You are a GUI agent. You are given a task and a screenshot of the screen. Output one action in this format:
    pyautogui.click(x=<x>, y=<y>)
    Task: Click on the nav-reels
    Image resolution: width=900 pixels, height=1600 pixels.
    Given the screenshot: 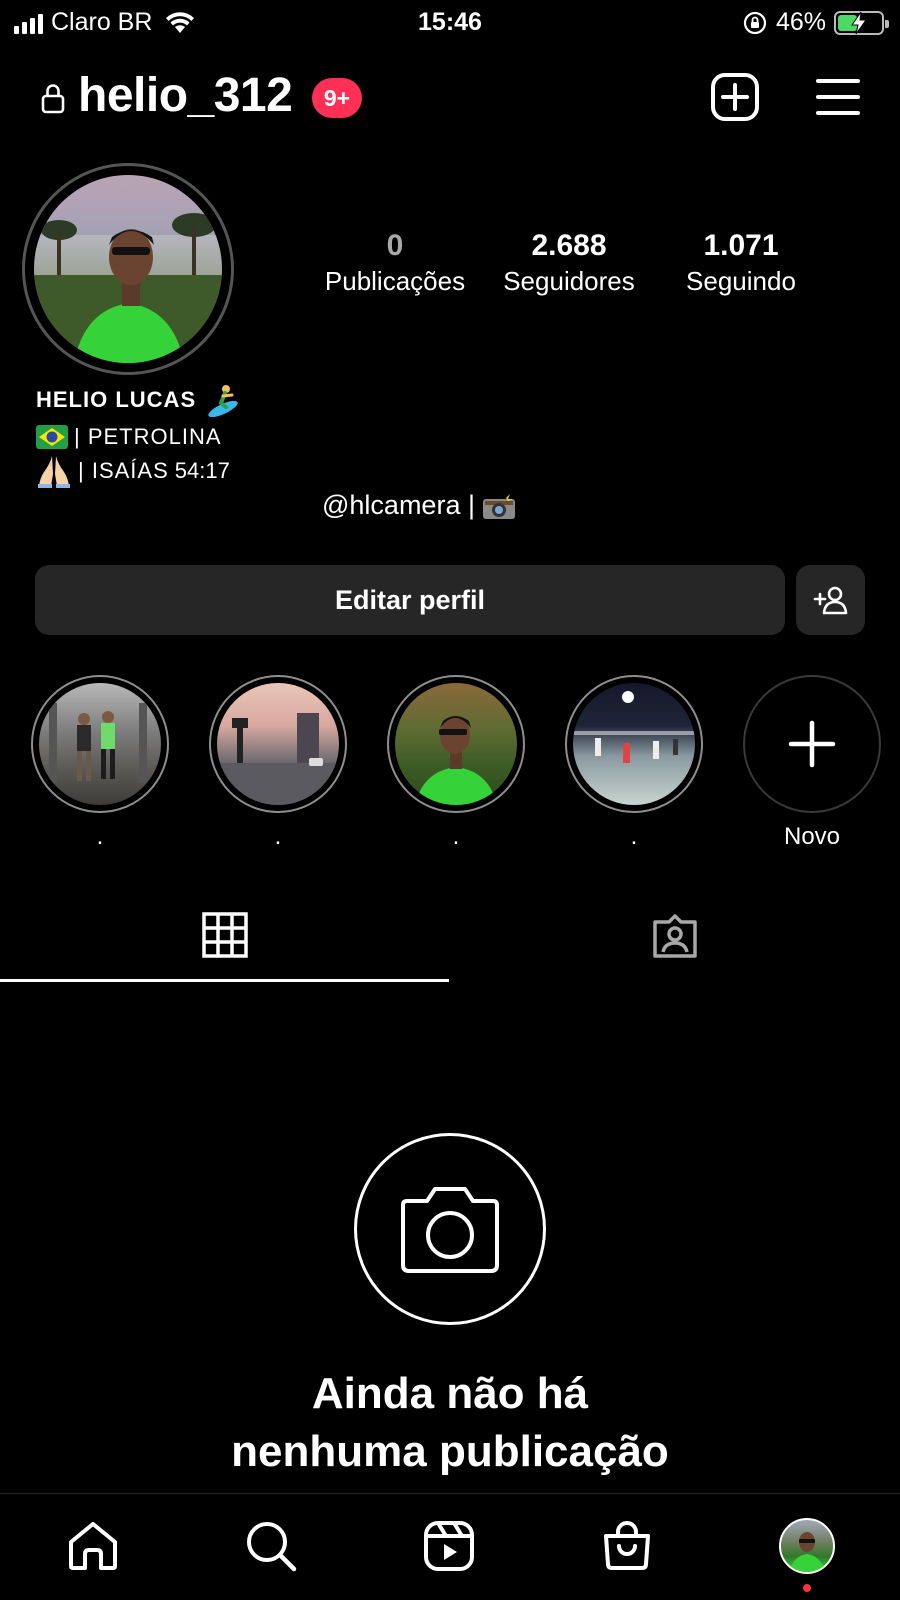 What is the action you would take?
    pyautogui.click(x=449, y=1546)
    